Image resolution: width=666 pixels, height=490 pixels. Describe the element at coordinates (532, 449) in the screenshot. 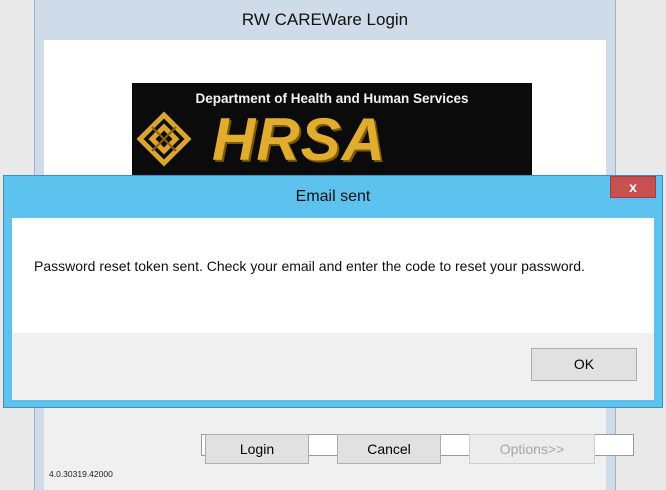

I see `options-button: Options>>` at that location.